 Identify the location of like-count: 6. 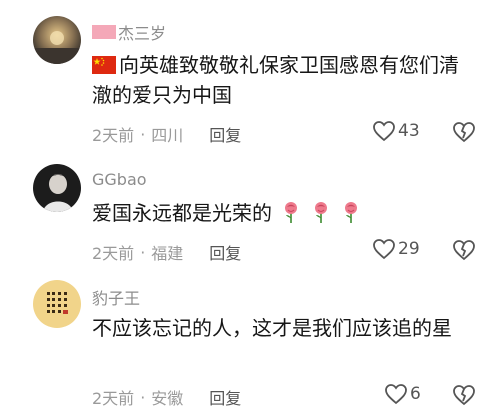
(415, 394).